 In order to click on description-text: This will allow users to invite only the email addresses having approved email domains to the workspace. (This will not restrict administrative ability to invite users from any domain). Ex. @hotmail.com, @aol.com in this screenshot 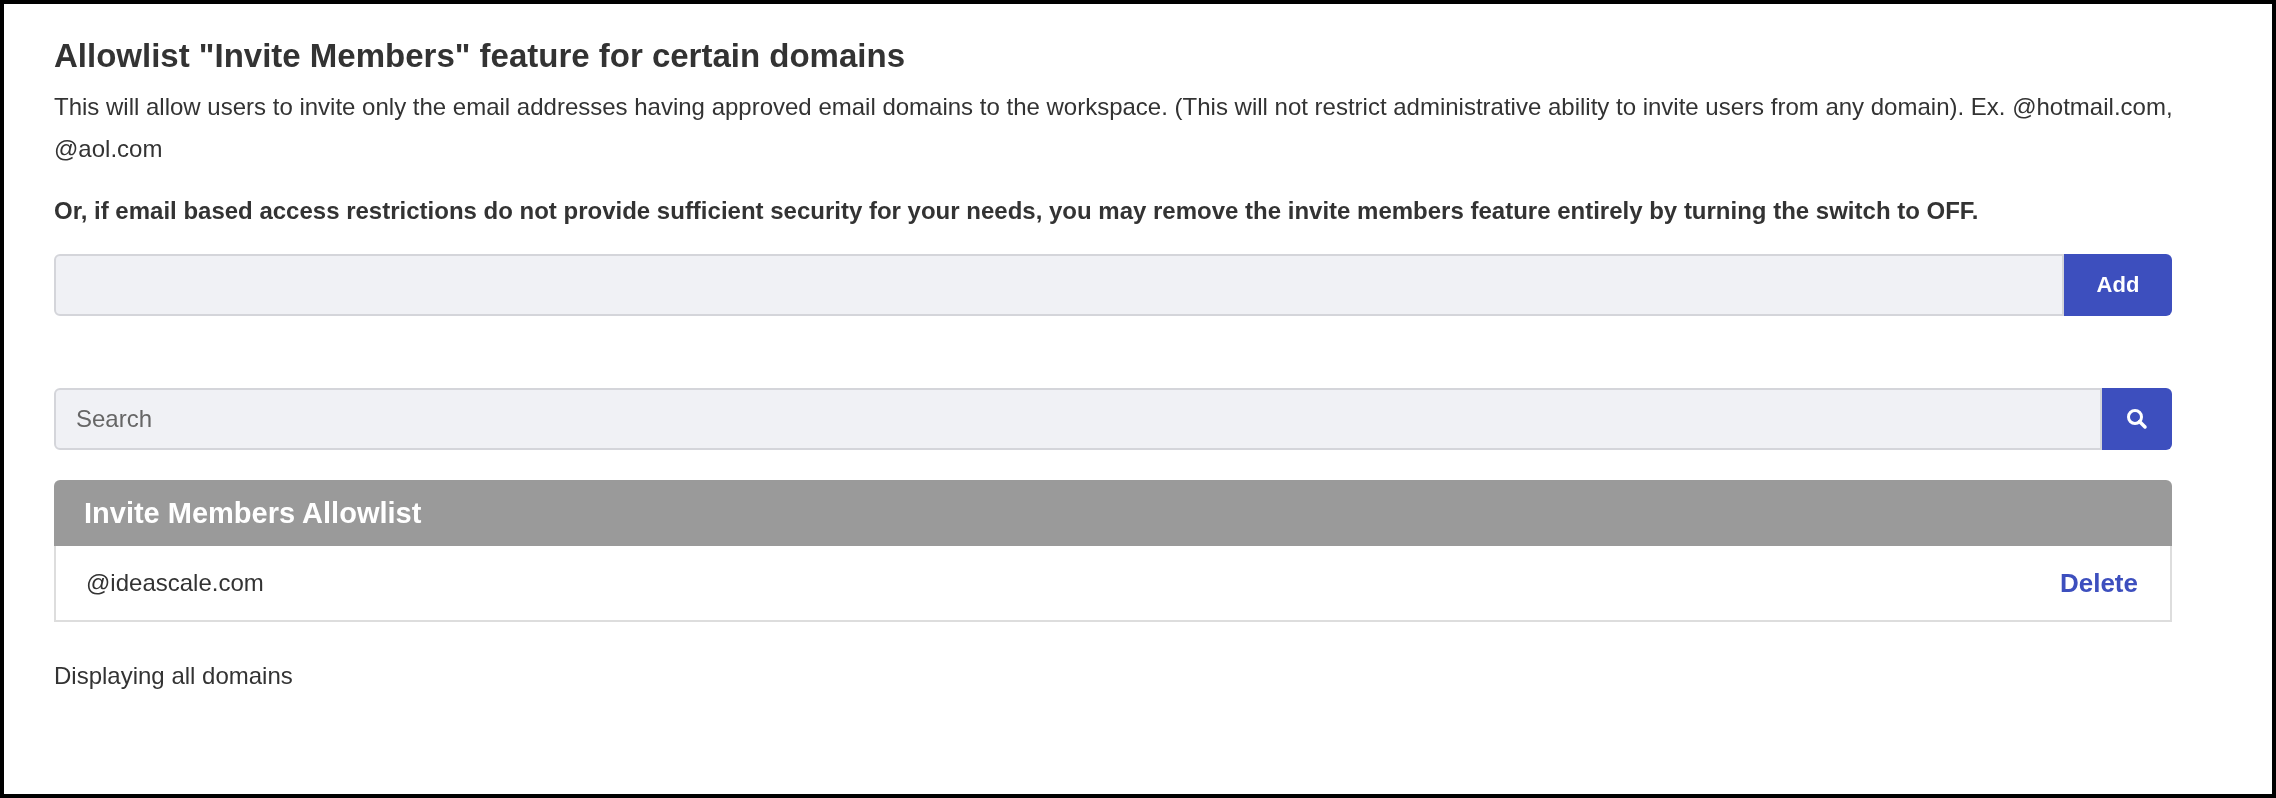, I will do `click(1114, 128)`.